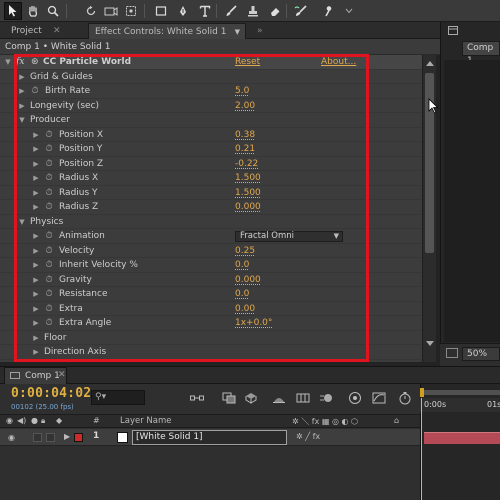 This screenshot has width=500, height=500. What do you see at coordinates (62, 375) in the screenshot?
I see `close-tab-icon: ✕` at bounding box center [62, 375].